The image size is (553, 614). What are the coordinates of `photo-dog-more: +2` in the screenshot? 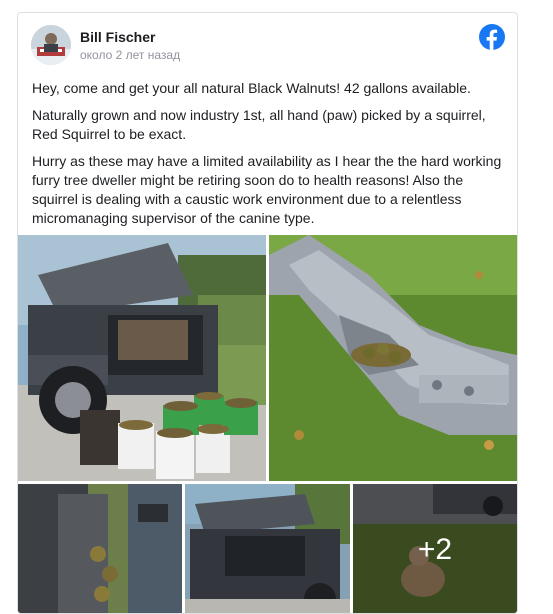 It's located at (435, 548).